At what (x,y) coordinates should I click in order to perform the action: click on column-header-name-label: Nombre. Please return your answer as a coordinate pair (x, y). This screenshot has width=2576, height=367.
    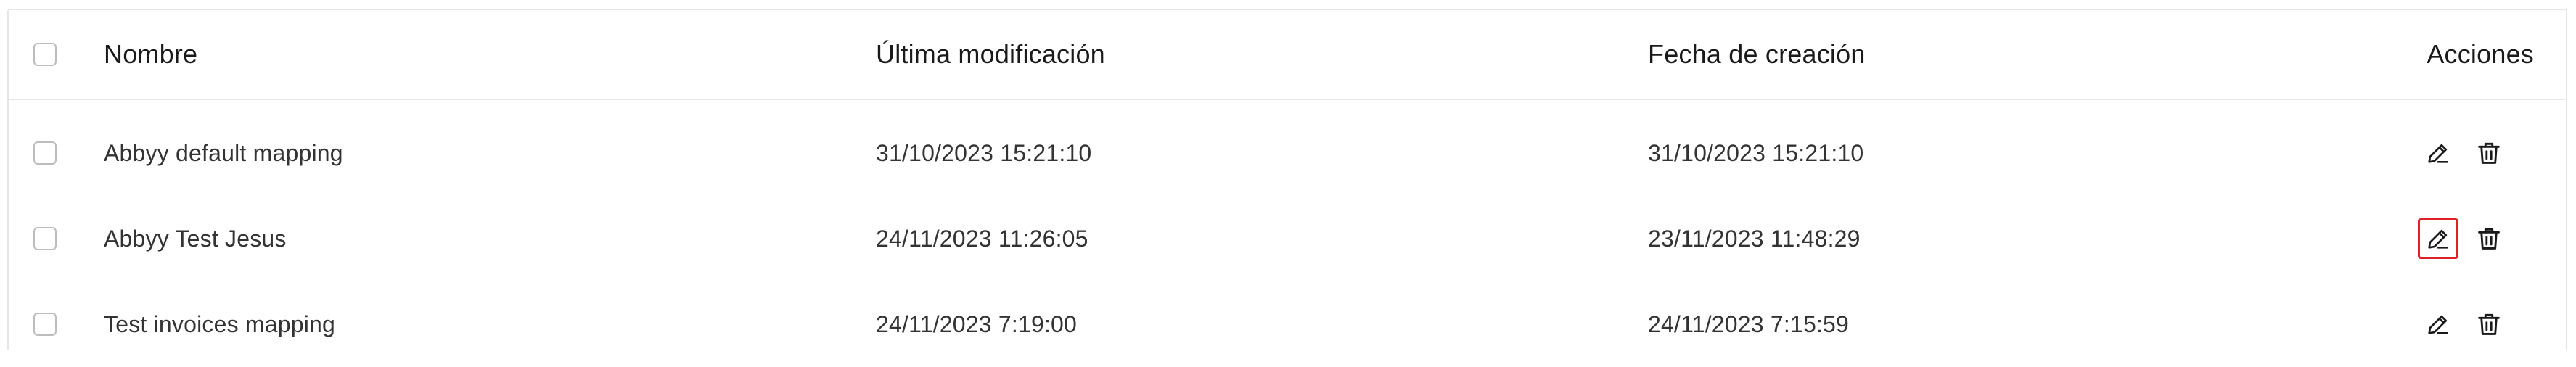
    Looking at the image, I should click on (151, 54).